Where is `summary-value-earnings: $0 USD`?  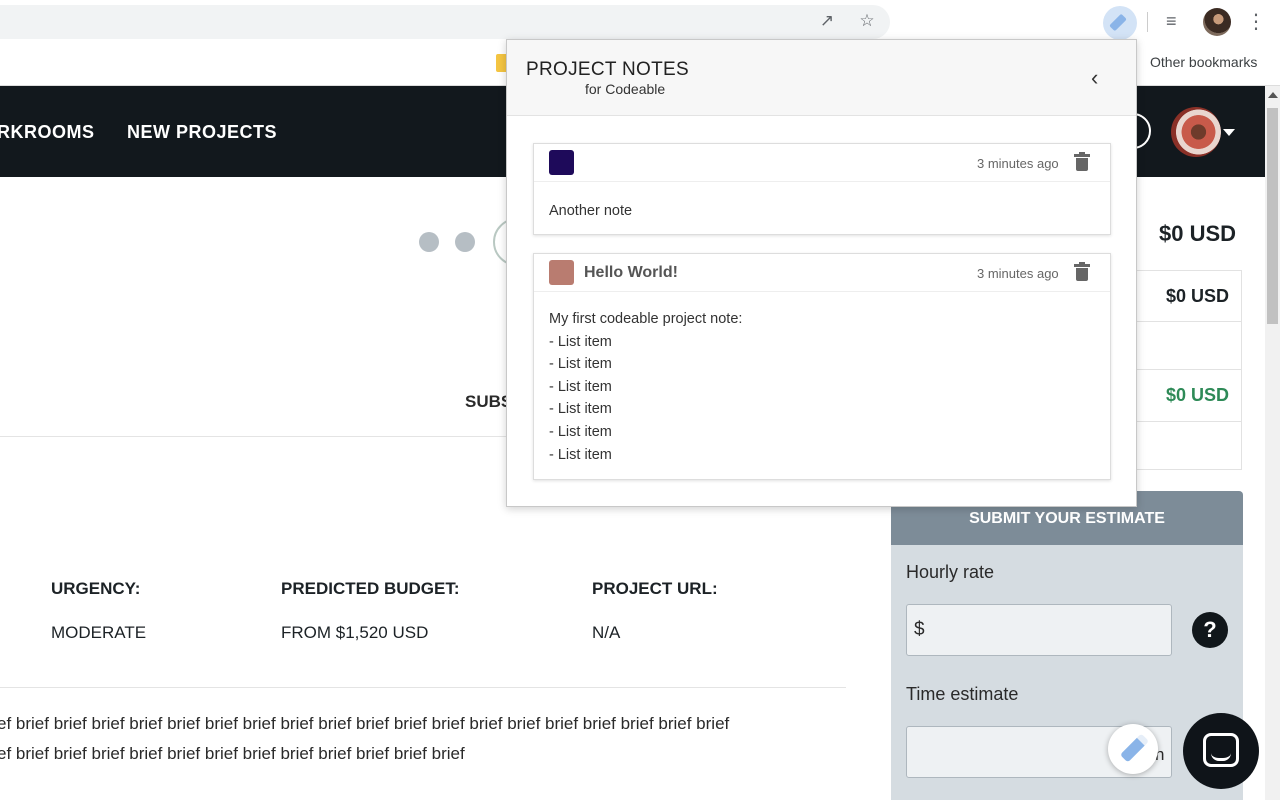 summary-value-earnings: $0 USD is located at coordinates (1198, 395).